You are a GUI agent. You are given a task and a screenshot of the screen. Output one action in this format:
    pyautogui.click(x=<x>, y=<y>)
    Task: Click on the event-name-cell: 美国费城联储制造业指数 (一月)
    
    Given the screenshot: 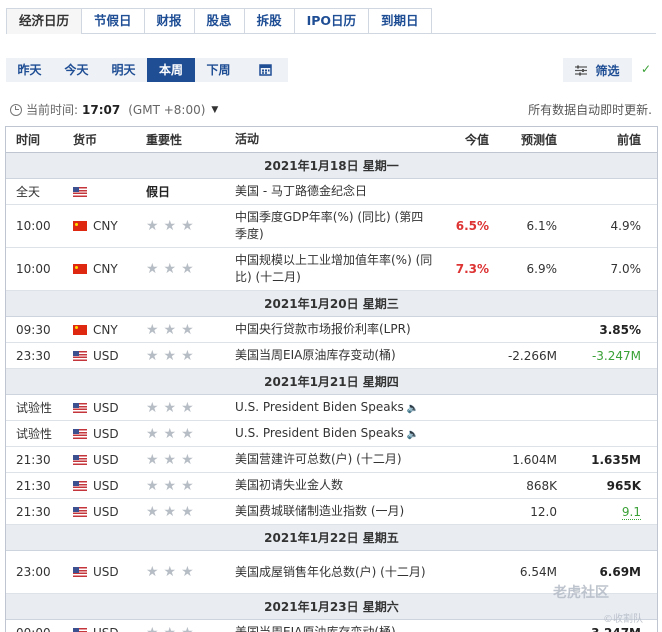 What is the action you would take?
    pyautogui.click(x=330, y=511)
    